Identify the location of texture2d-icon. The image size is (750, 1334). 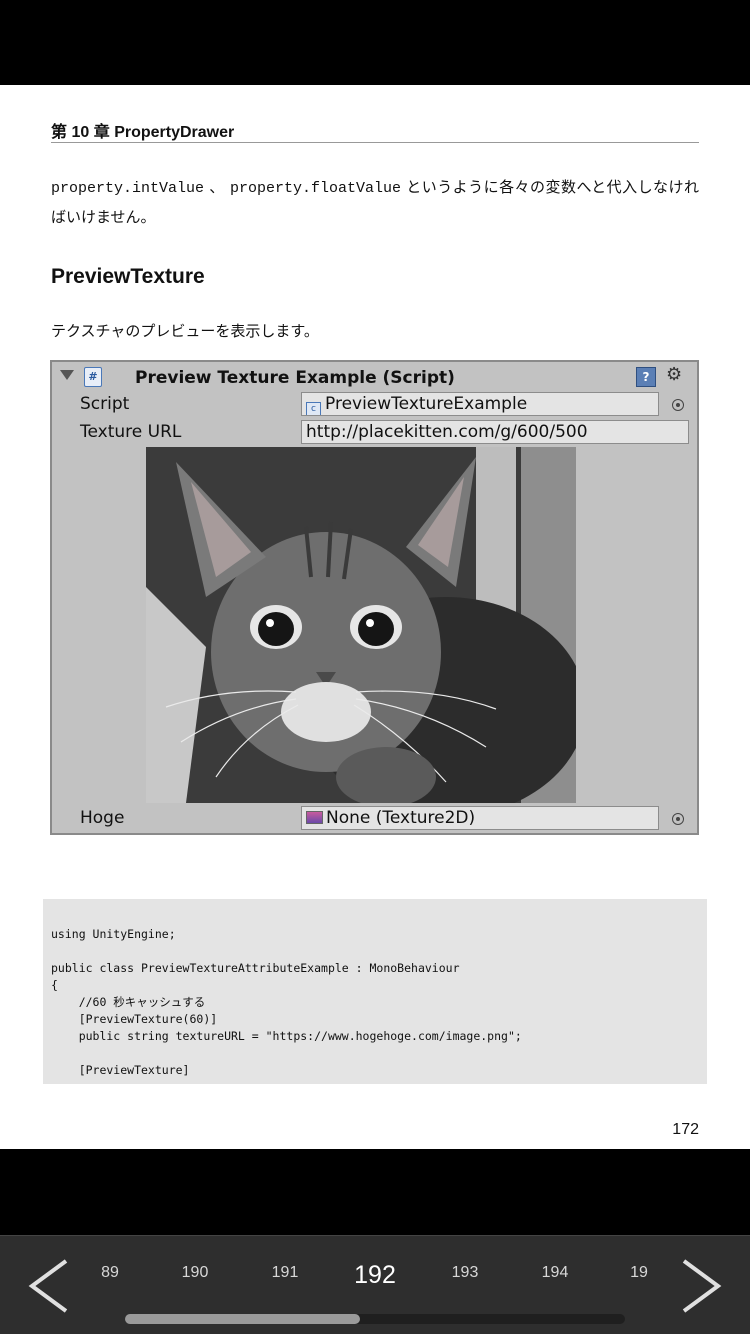
(314, 817).